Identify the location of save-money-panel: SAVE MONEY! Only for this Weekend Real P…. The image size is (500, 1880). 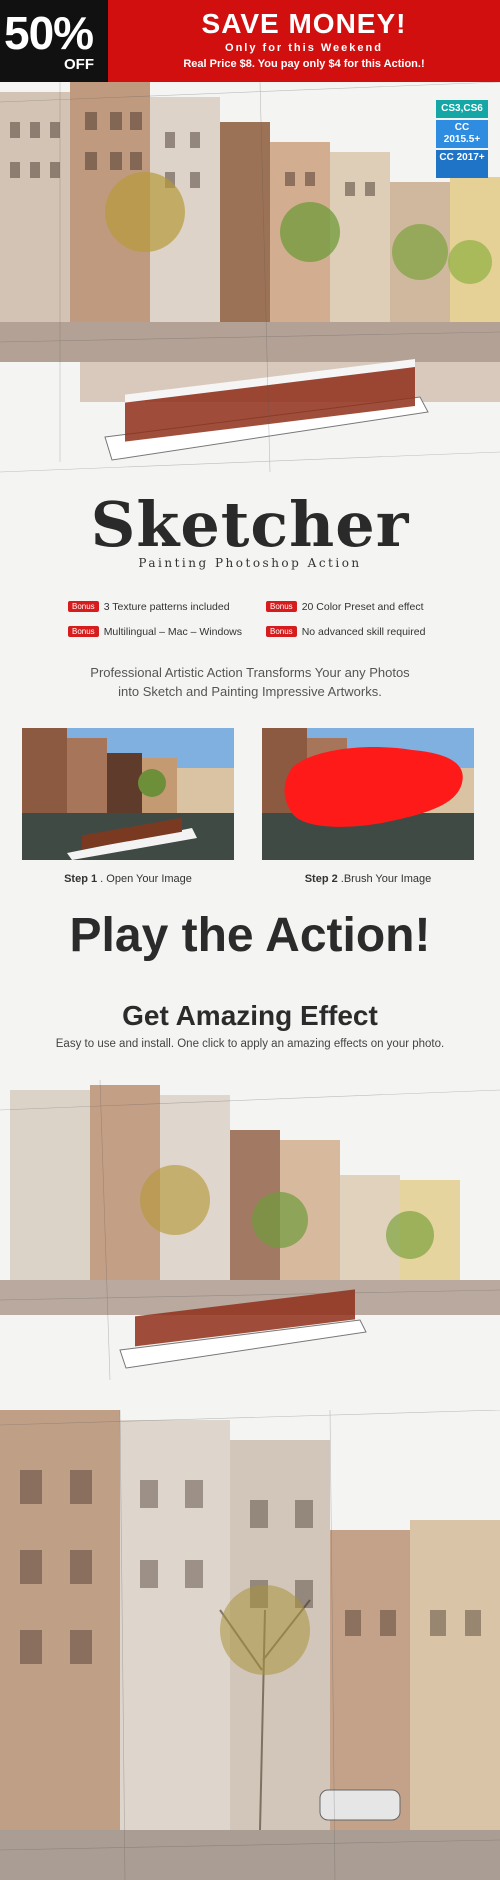
(304, 41).